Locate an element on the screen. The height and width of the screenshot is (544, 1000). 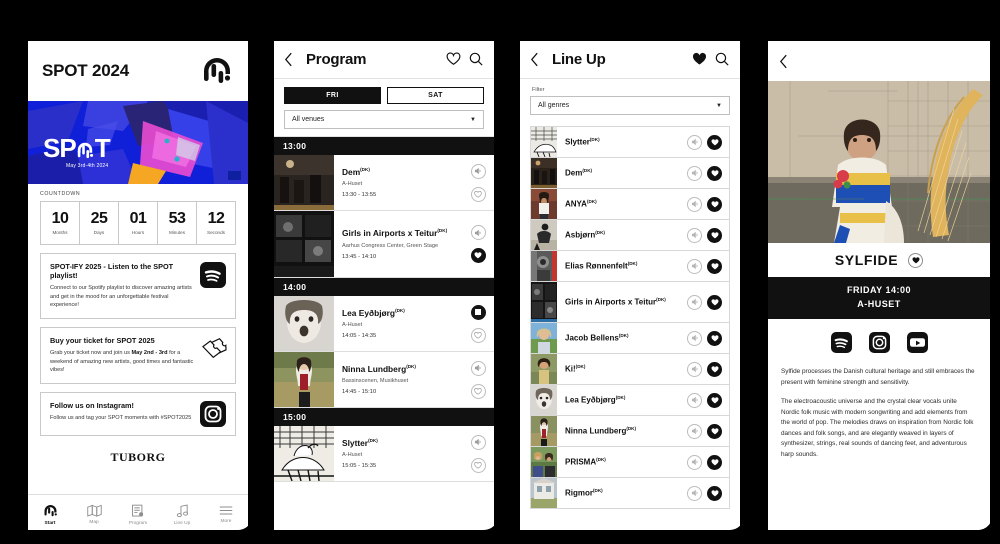
program-time: 13:30 - 13:55 is located at coordinates (359, 195).